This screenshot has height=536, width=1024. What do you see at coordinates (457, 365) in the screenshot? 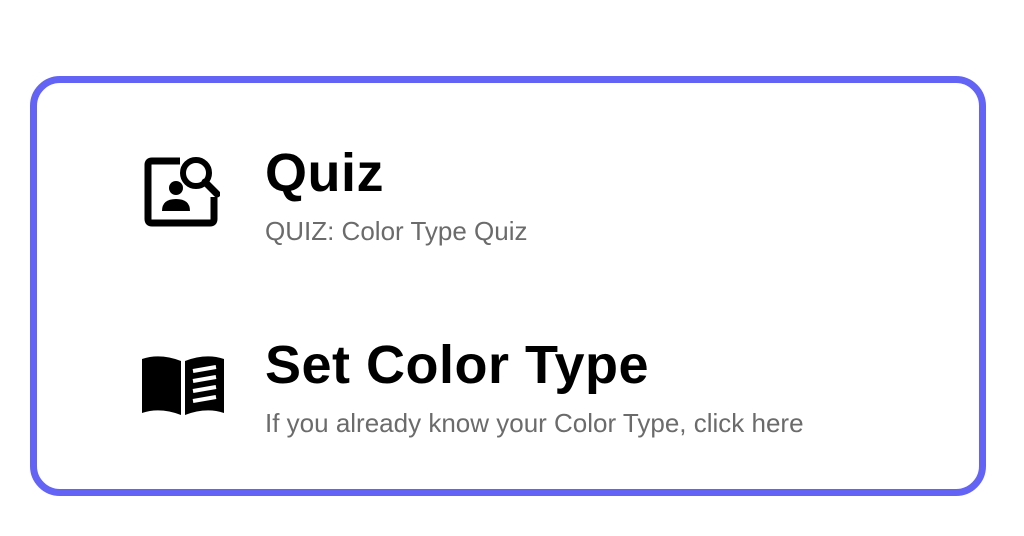
I see `set-color-type-title: Set Color Type` at bounding box center [457, 365].